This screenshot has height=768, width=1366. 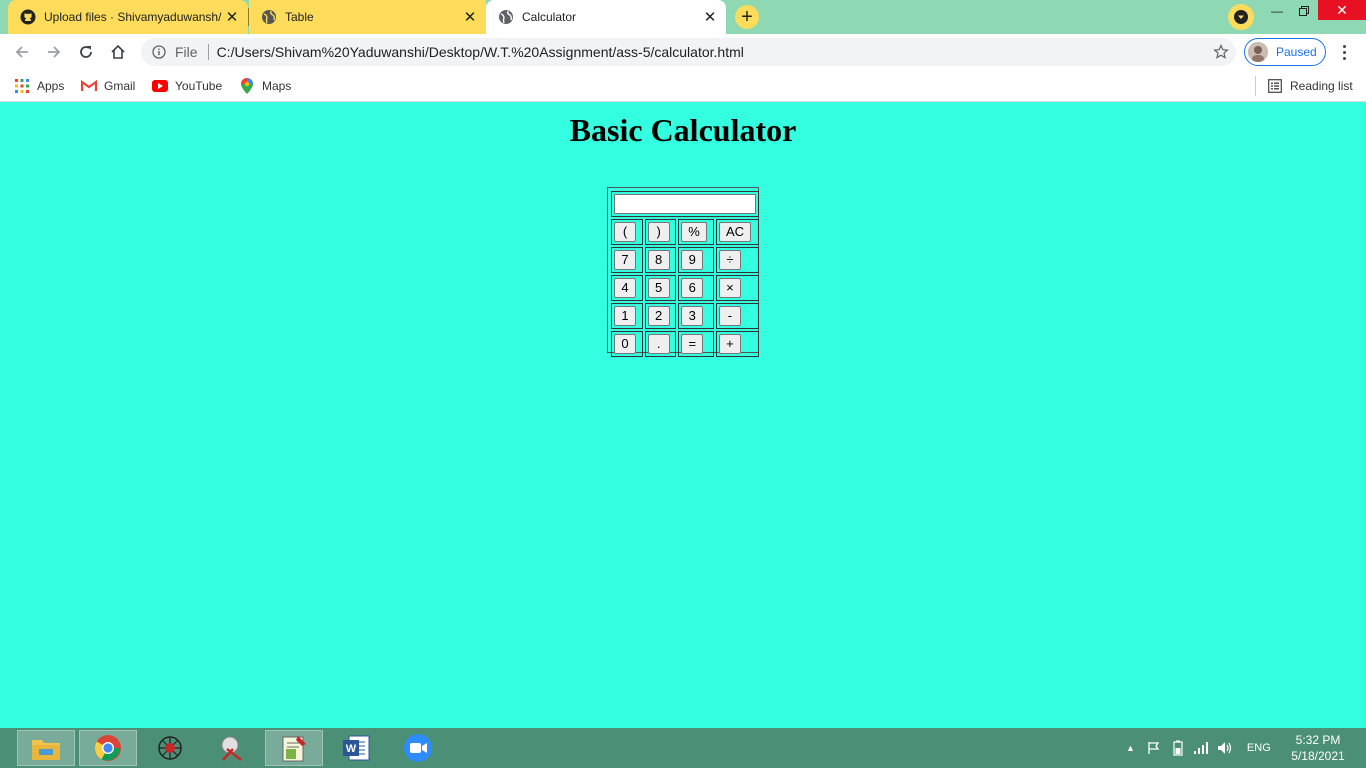 I want to click on display-cell, so click(x=685, y=204).